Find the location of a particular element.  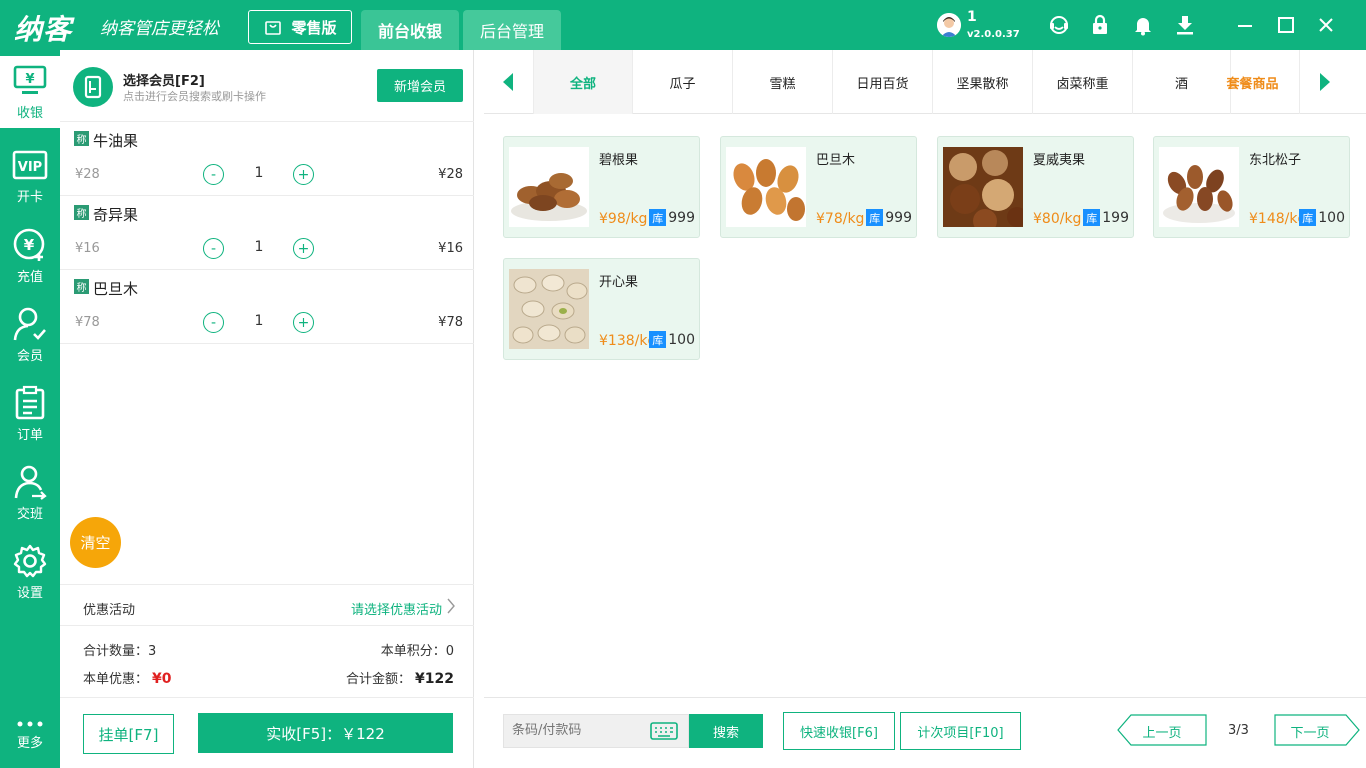

product-card: 夏威夷果 ¥80/kg 库 199 is located at coordinates (1035, 187).